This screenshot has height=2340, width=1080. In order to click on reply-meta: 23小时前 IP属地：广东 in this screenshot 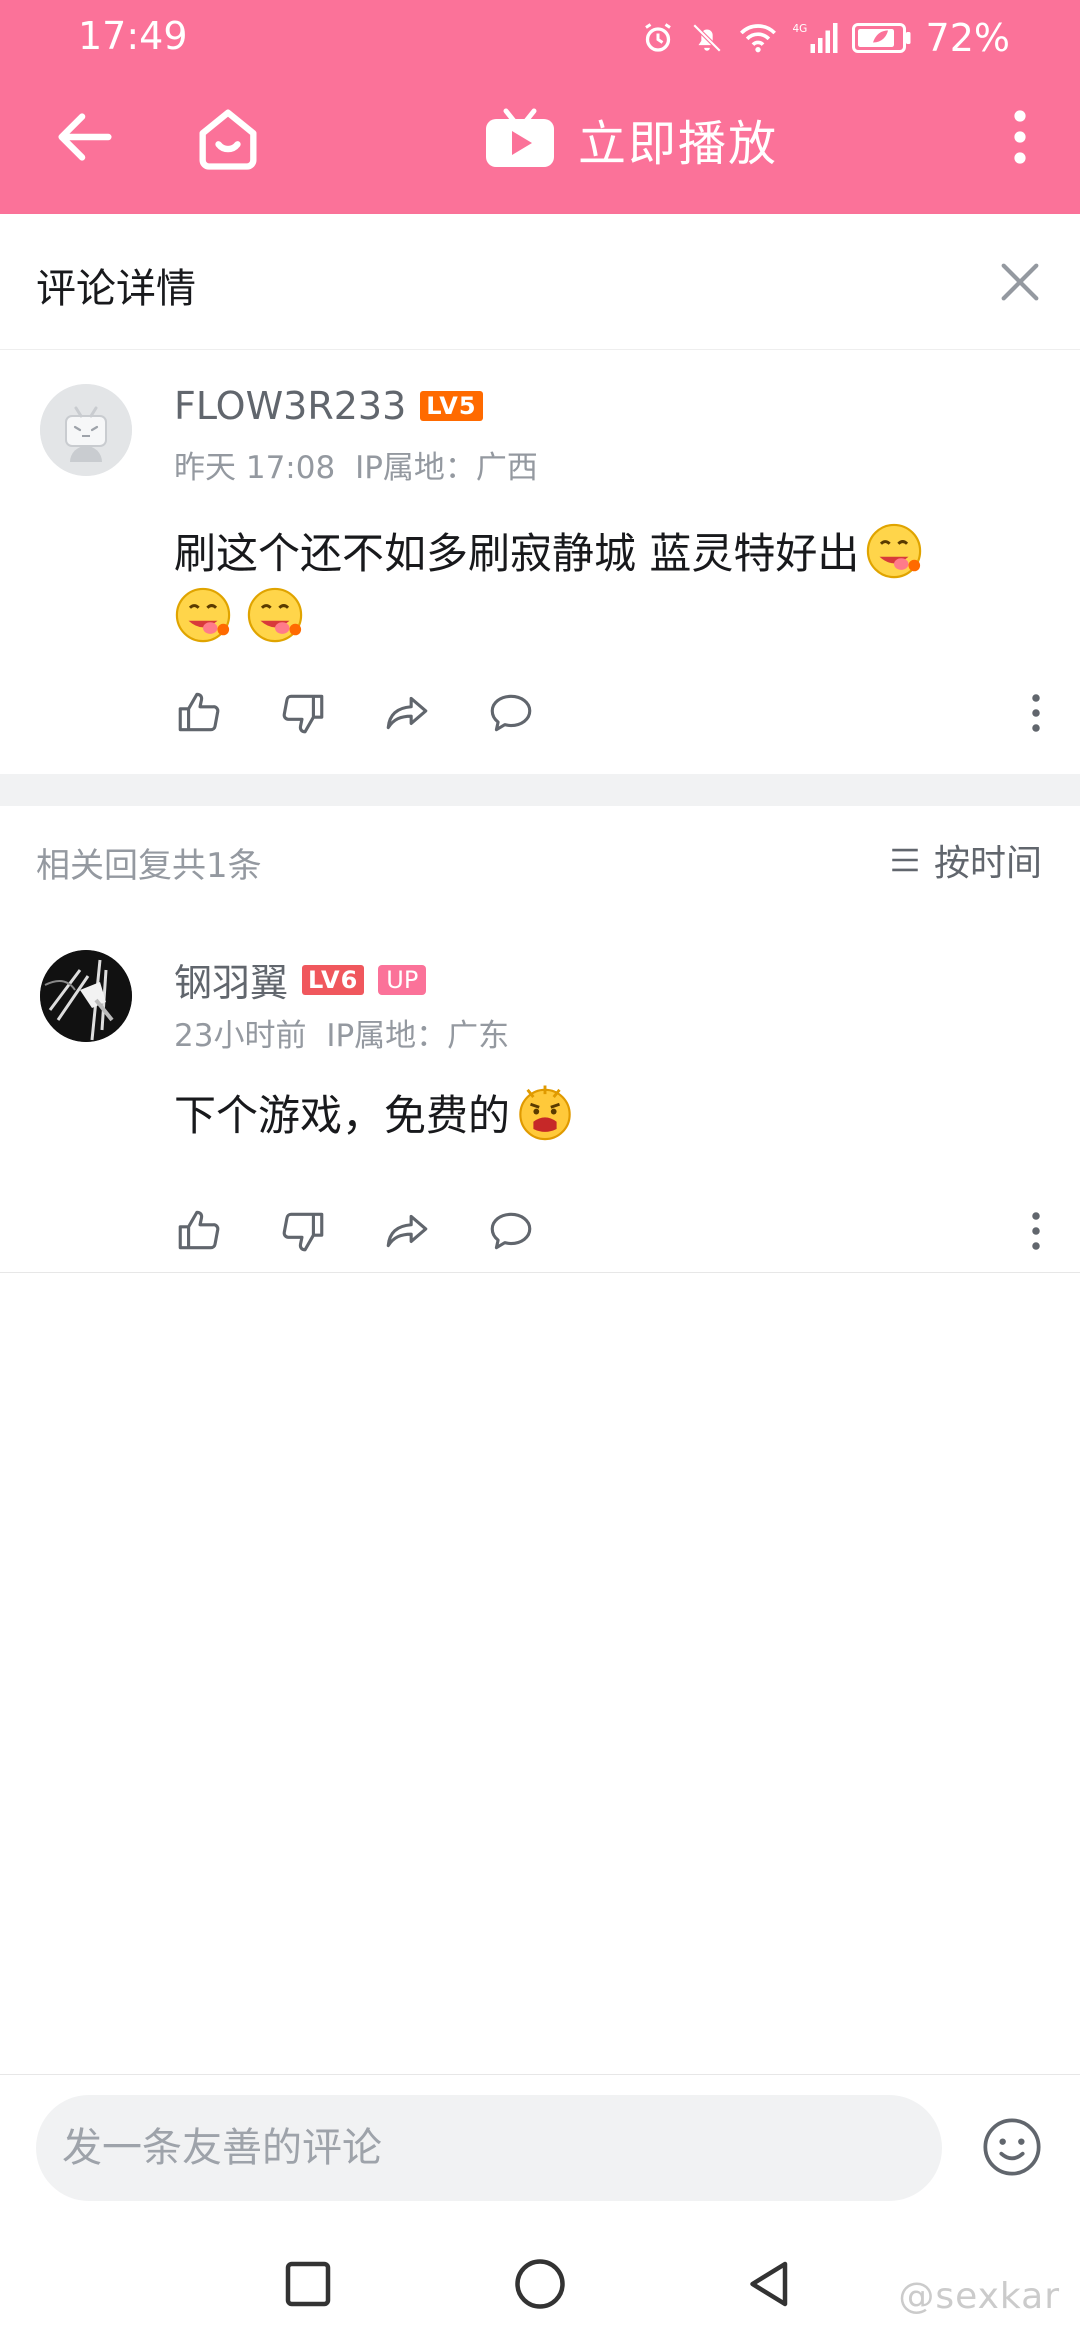, I will do `click(341, 1032)`.